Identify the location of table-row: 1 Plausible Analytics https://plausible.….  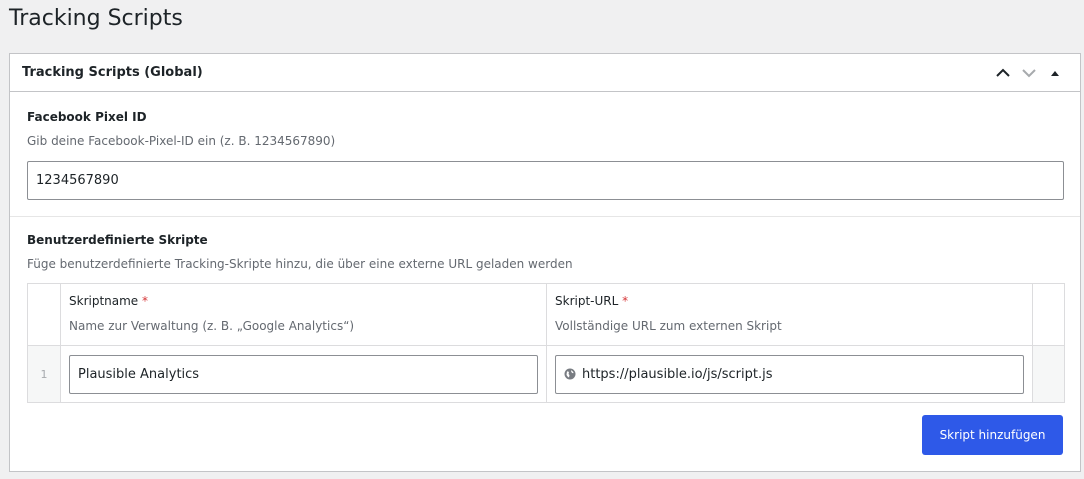
(546, 374).